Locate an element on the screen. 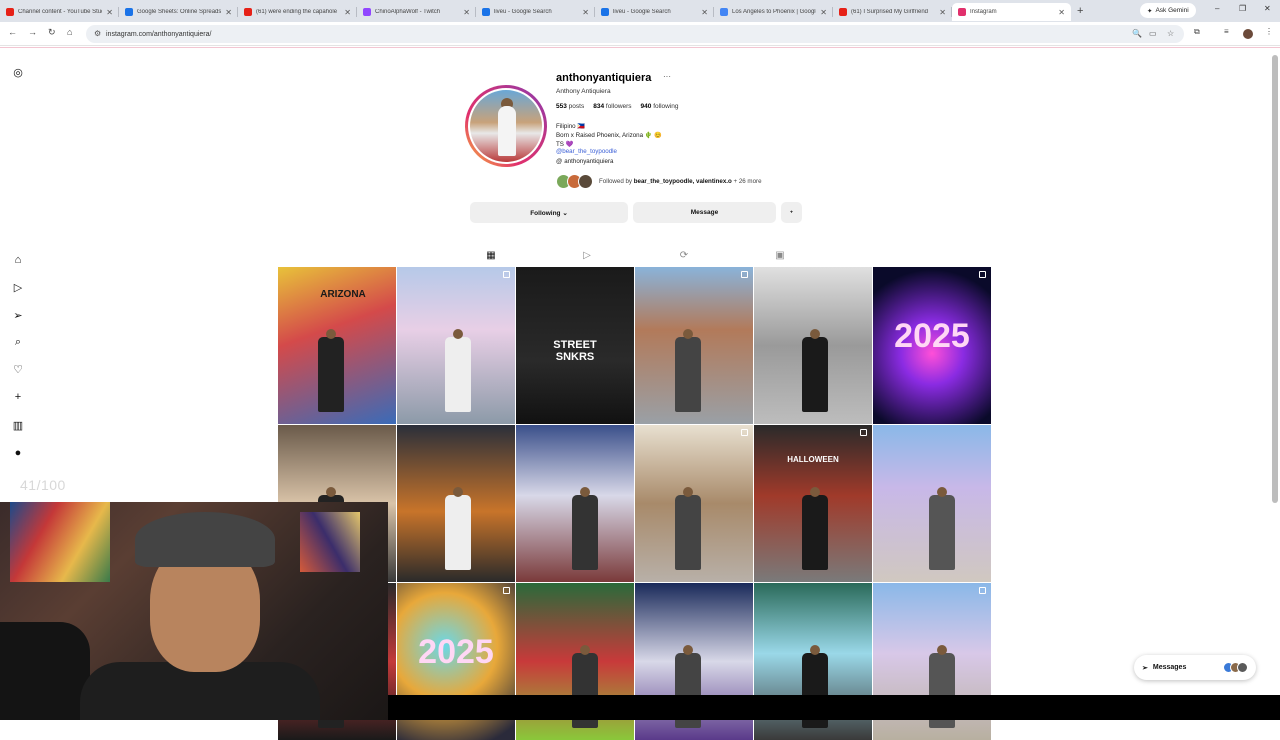 The image size is (1280, 740). browser-tab: ChinoAlphaWolf - Twitch ✕ is located at coordinates (416, 12).